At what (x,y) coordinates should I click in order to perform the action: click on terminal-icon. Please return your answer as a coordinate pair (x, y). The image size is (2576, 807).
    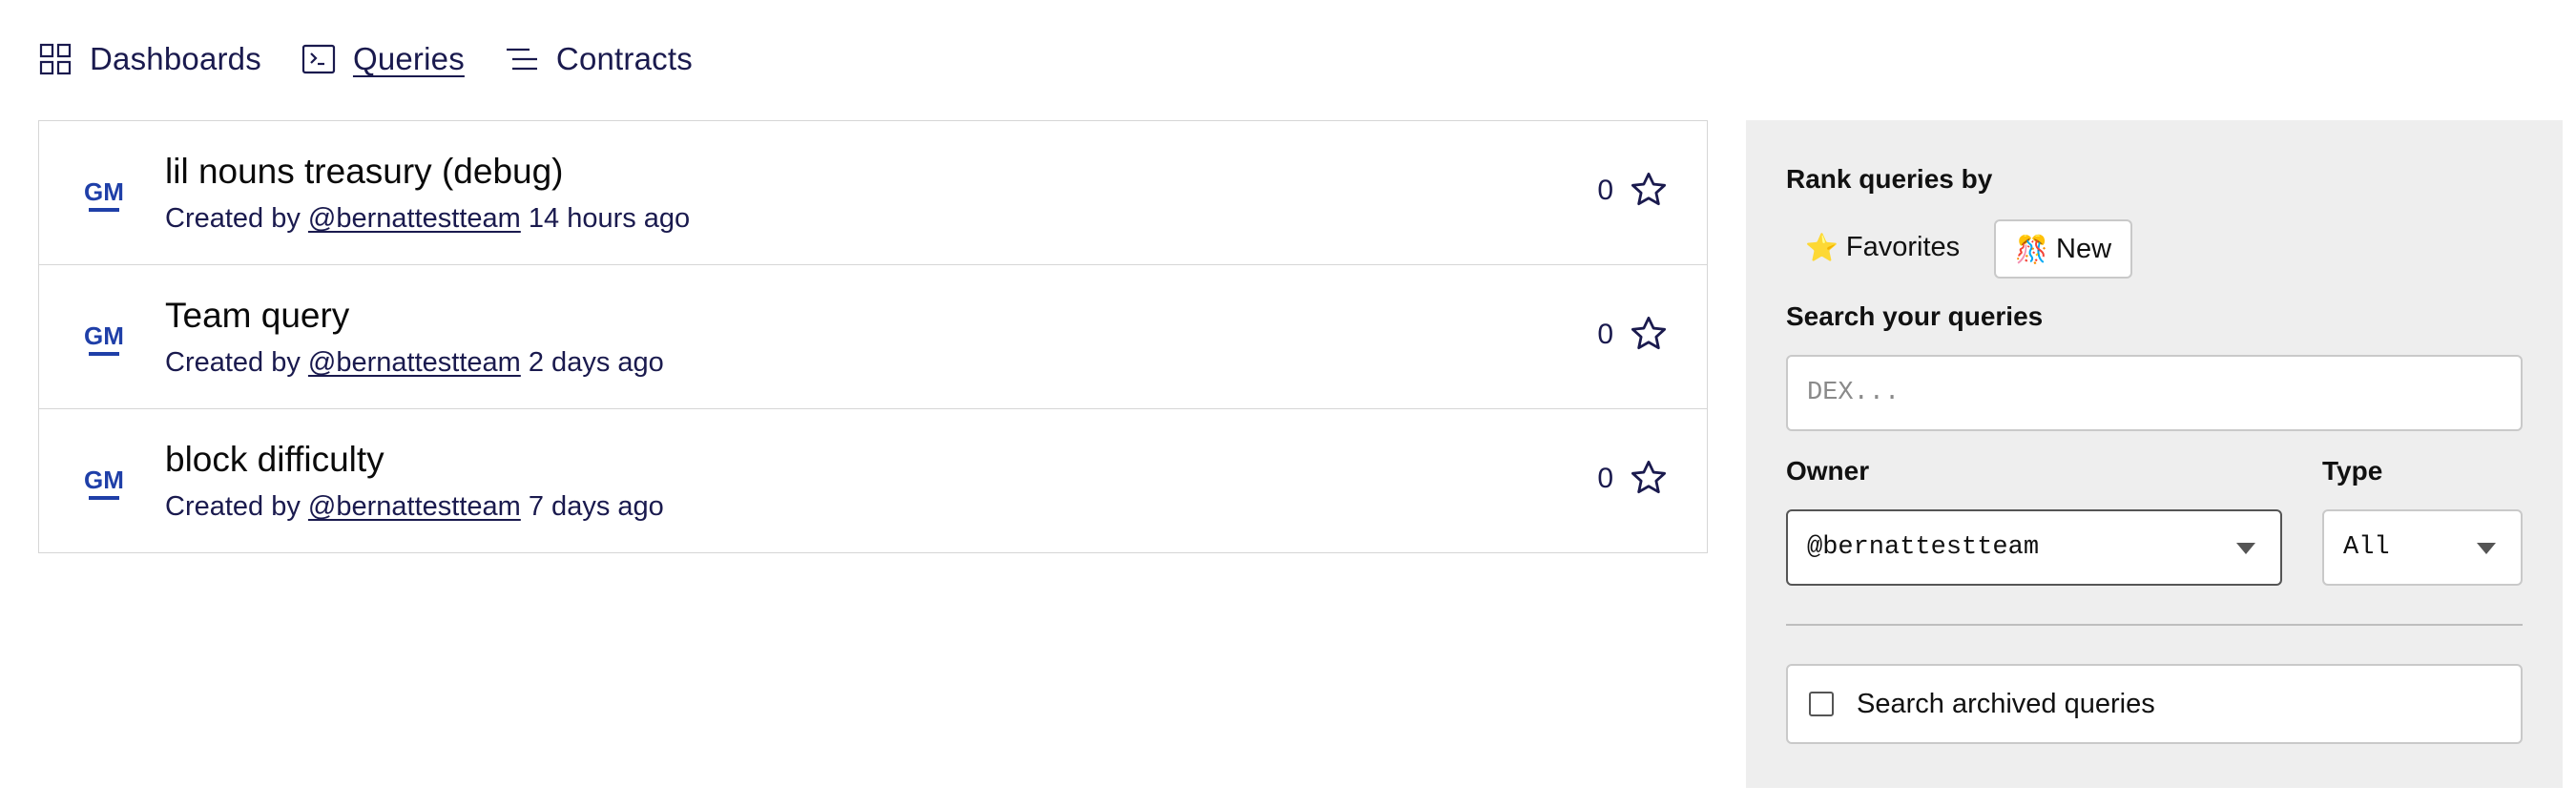
    Looking at the image, I should click on (318, 59).